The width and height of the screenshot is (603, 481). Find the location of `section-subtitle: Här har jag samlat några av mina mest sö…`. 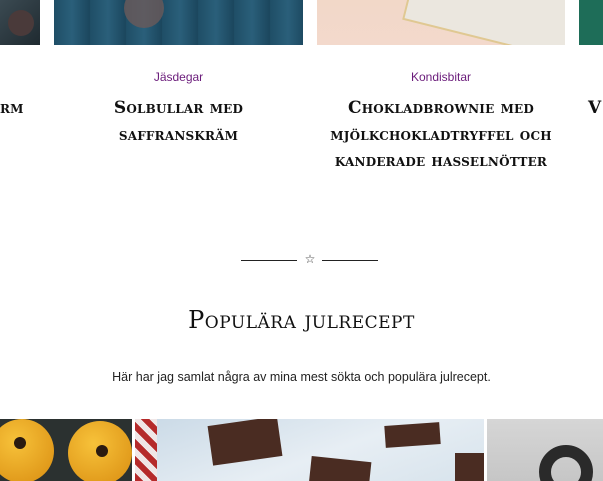

section-subtitle: Här har jag samlat några av mina mest sö… is located at coordinates (301, 377).